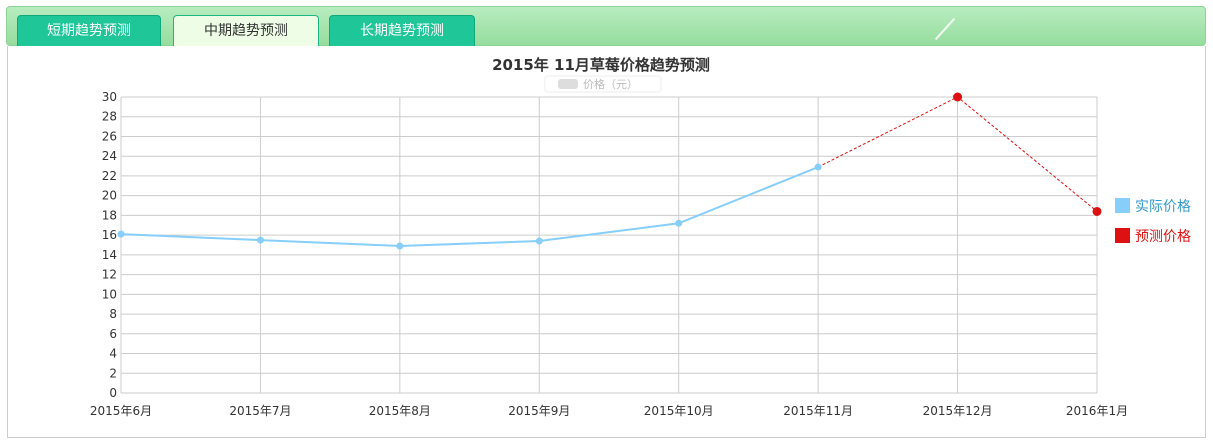  I want to click on x-tick-label: 2015年12月, so click(958, 411).